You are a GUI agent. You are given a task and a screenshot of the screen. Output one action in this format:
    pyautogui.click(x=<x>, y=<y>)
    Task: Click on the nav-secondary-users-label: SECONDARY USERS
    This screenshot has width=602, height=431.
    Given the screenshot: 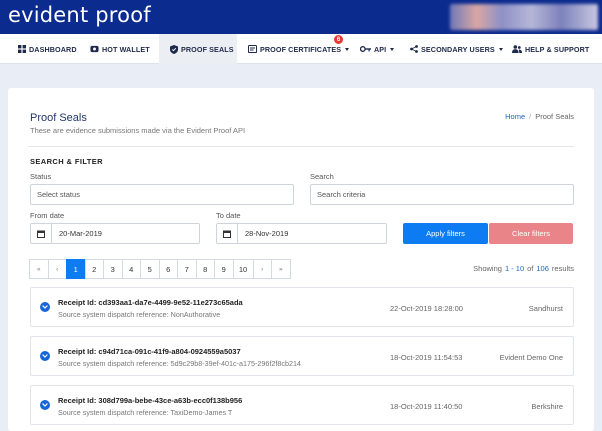 What is the action you would take?
    pyautogui.click(x=458, y=49)
    